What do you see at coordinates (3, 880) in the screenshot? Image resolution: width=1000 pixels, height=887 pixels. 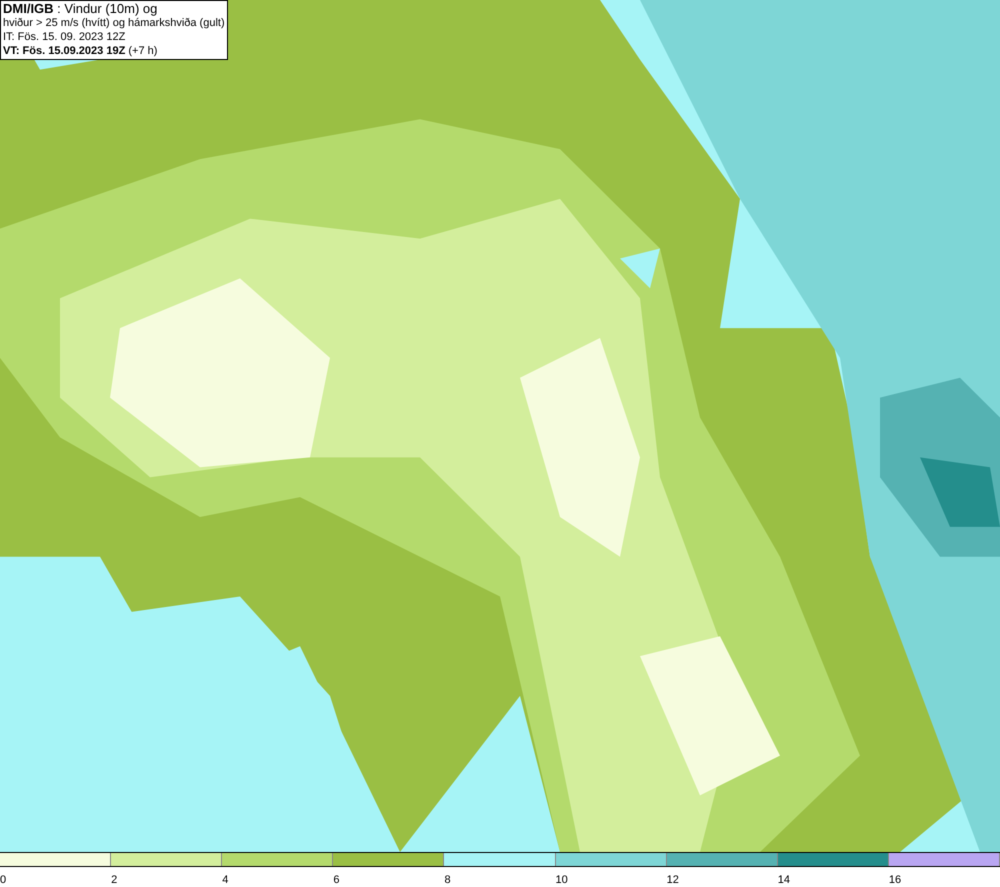 I see `legend-label: 0` at bounding box center [3, 880].